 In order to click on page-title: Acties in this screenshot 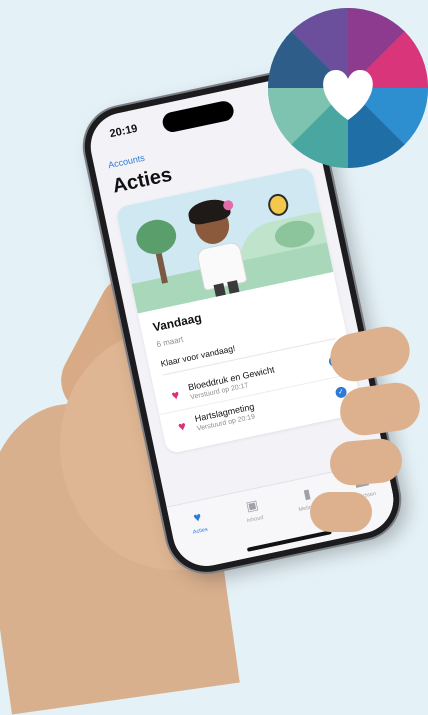, I will do `click(142, 180)`.